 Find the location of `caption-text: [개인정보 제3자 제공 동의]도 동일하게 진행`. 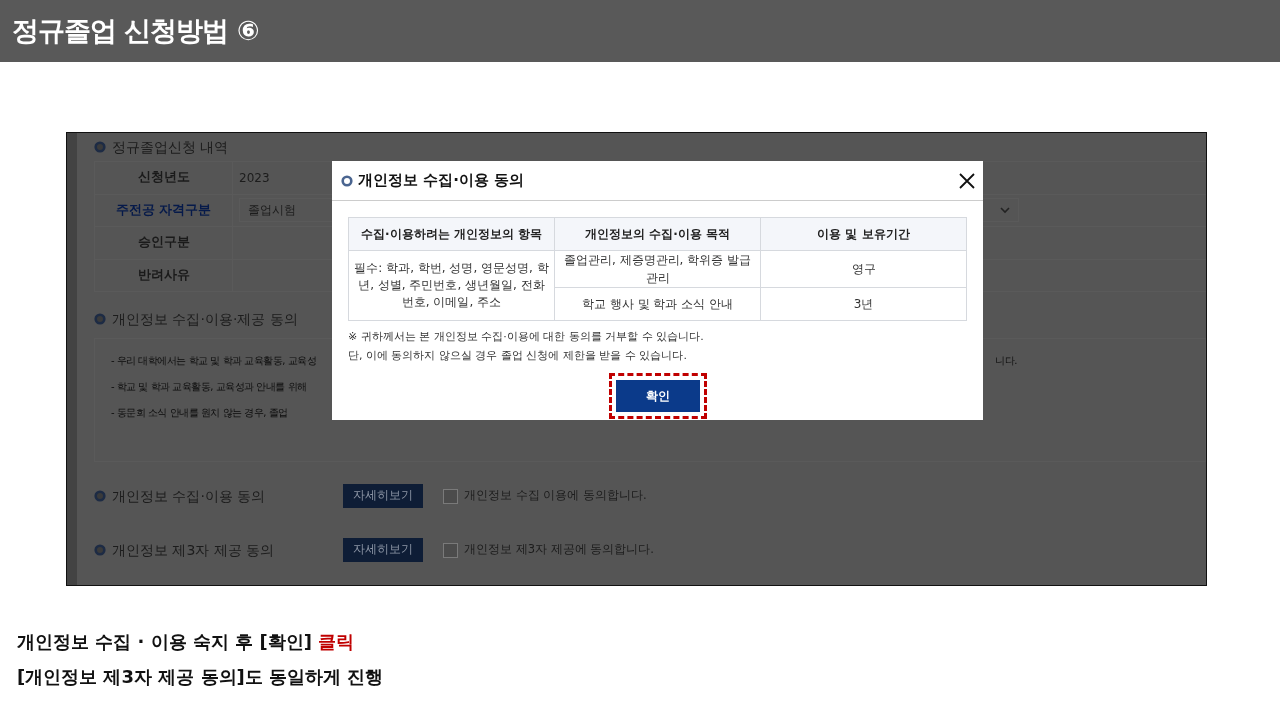

caption-text: [개인정보 제3자 제공 동의]도 동일하게 진행 is located at coordinates (200, 676).